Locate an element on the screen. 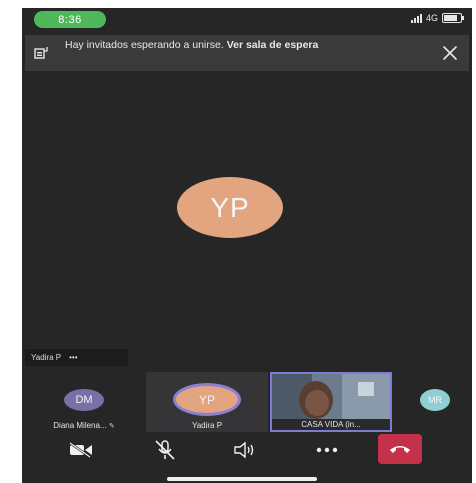 The height and width of the screenshot is (483, 476). participant-tile: DM Diana Milena... ✎ is located at coordinates (84, 402).